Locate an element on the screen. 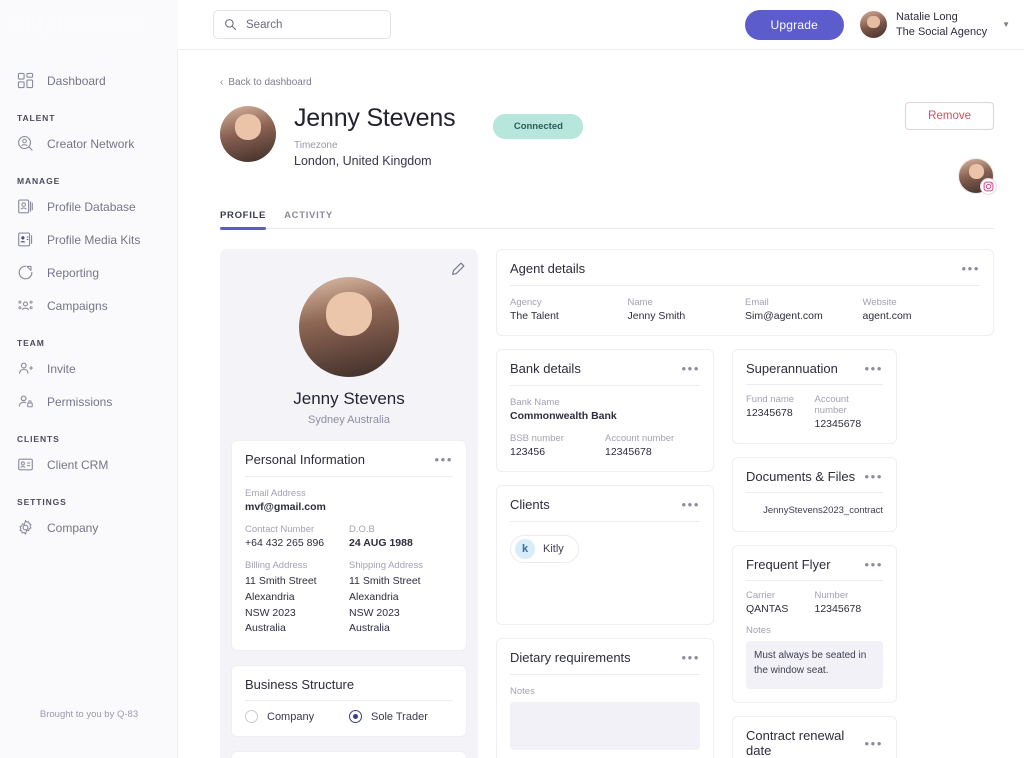 The height and width of the screenshot is (758, 1024). sidebar-item-client-crm: Client CRM is located at coordinates (88, 464).